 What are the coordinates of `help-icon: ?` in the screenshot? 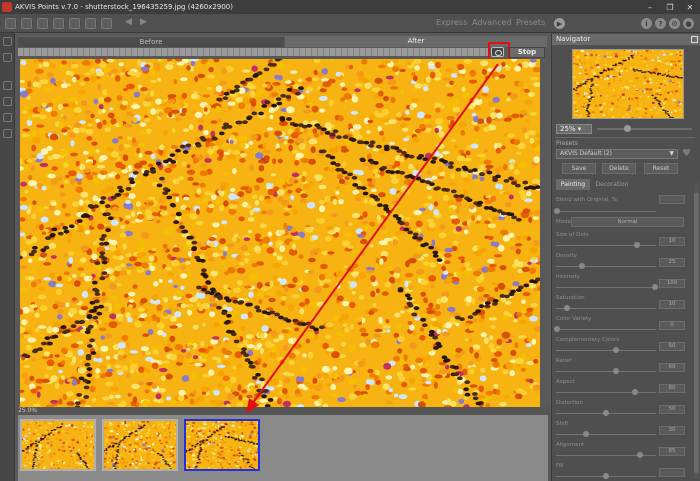 It's located at (660, 23).